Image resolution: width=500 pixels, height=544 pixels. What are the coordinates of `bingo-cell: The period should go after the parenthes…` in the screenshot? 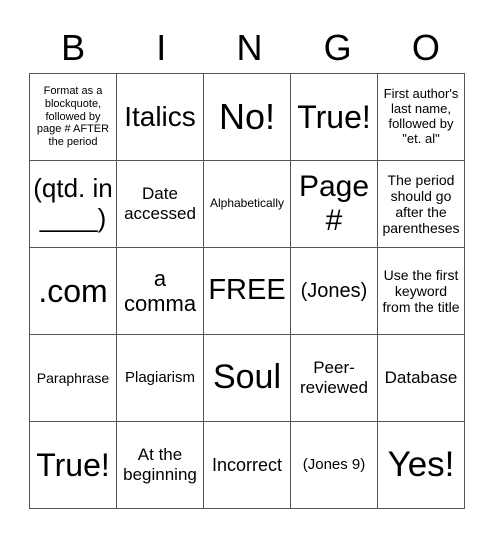 It's located at (421, 204).